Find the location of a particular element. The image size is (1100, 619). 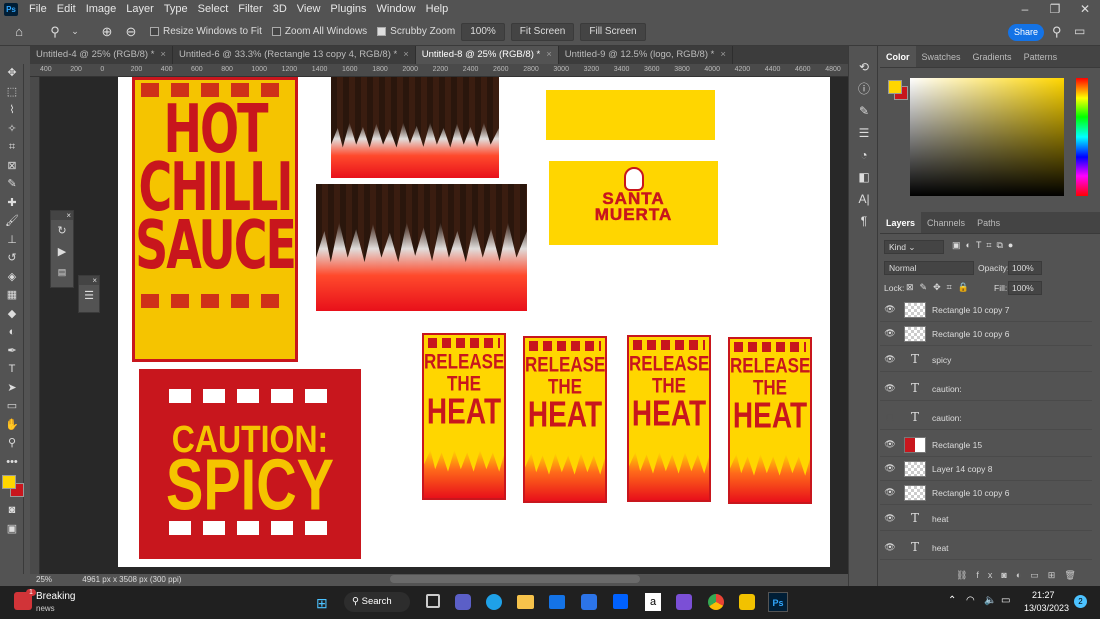

menu-window: Window is located at coordinates (396, 9).